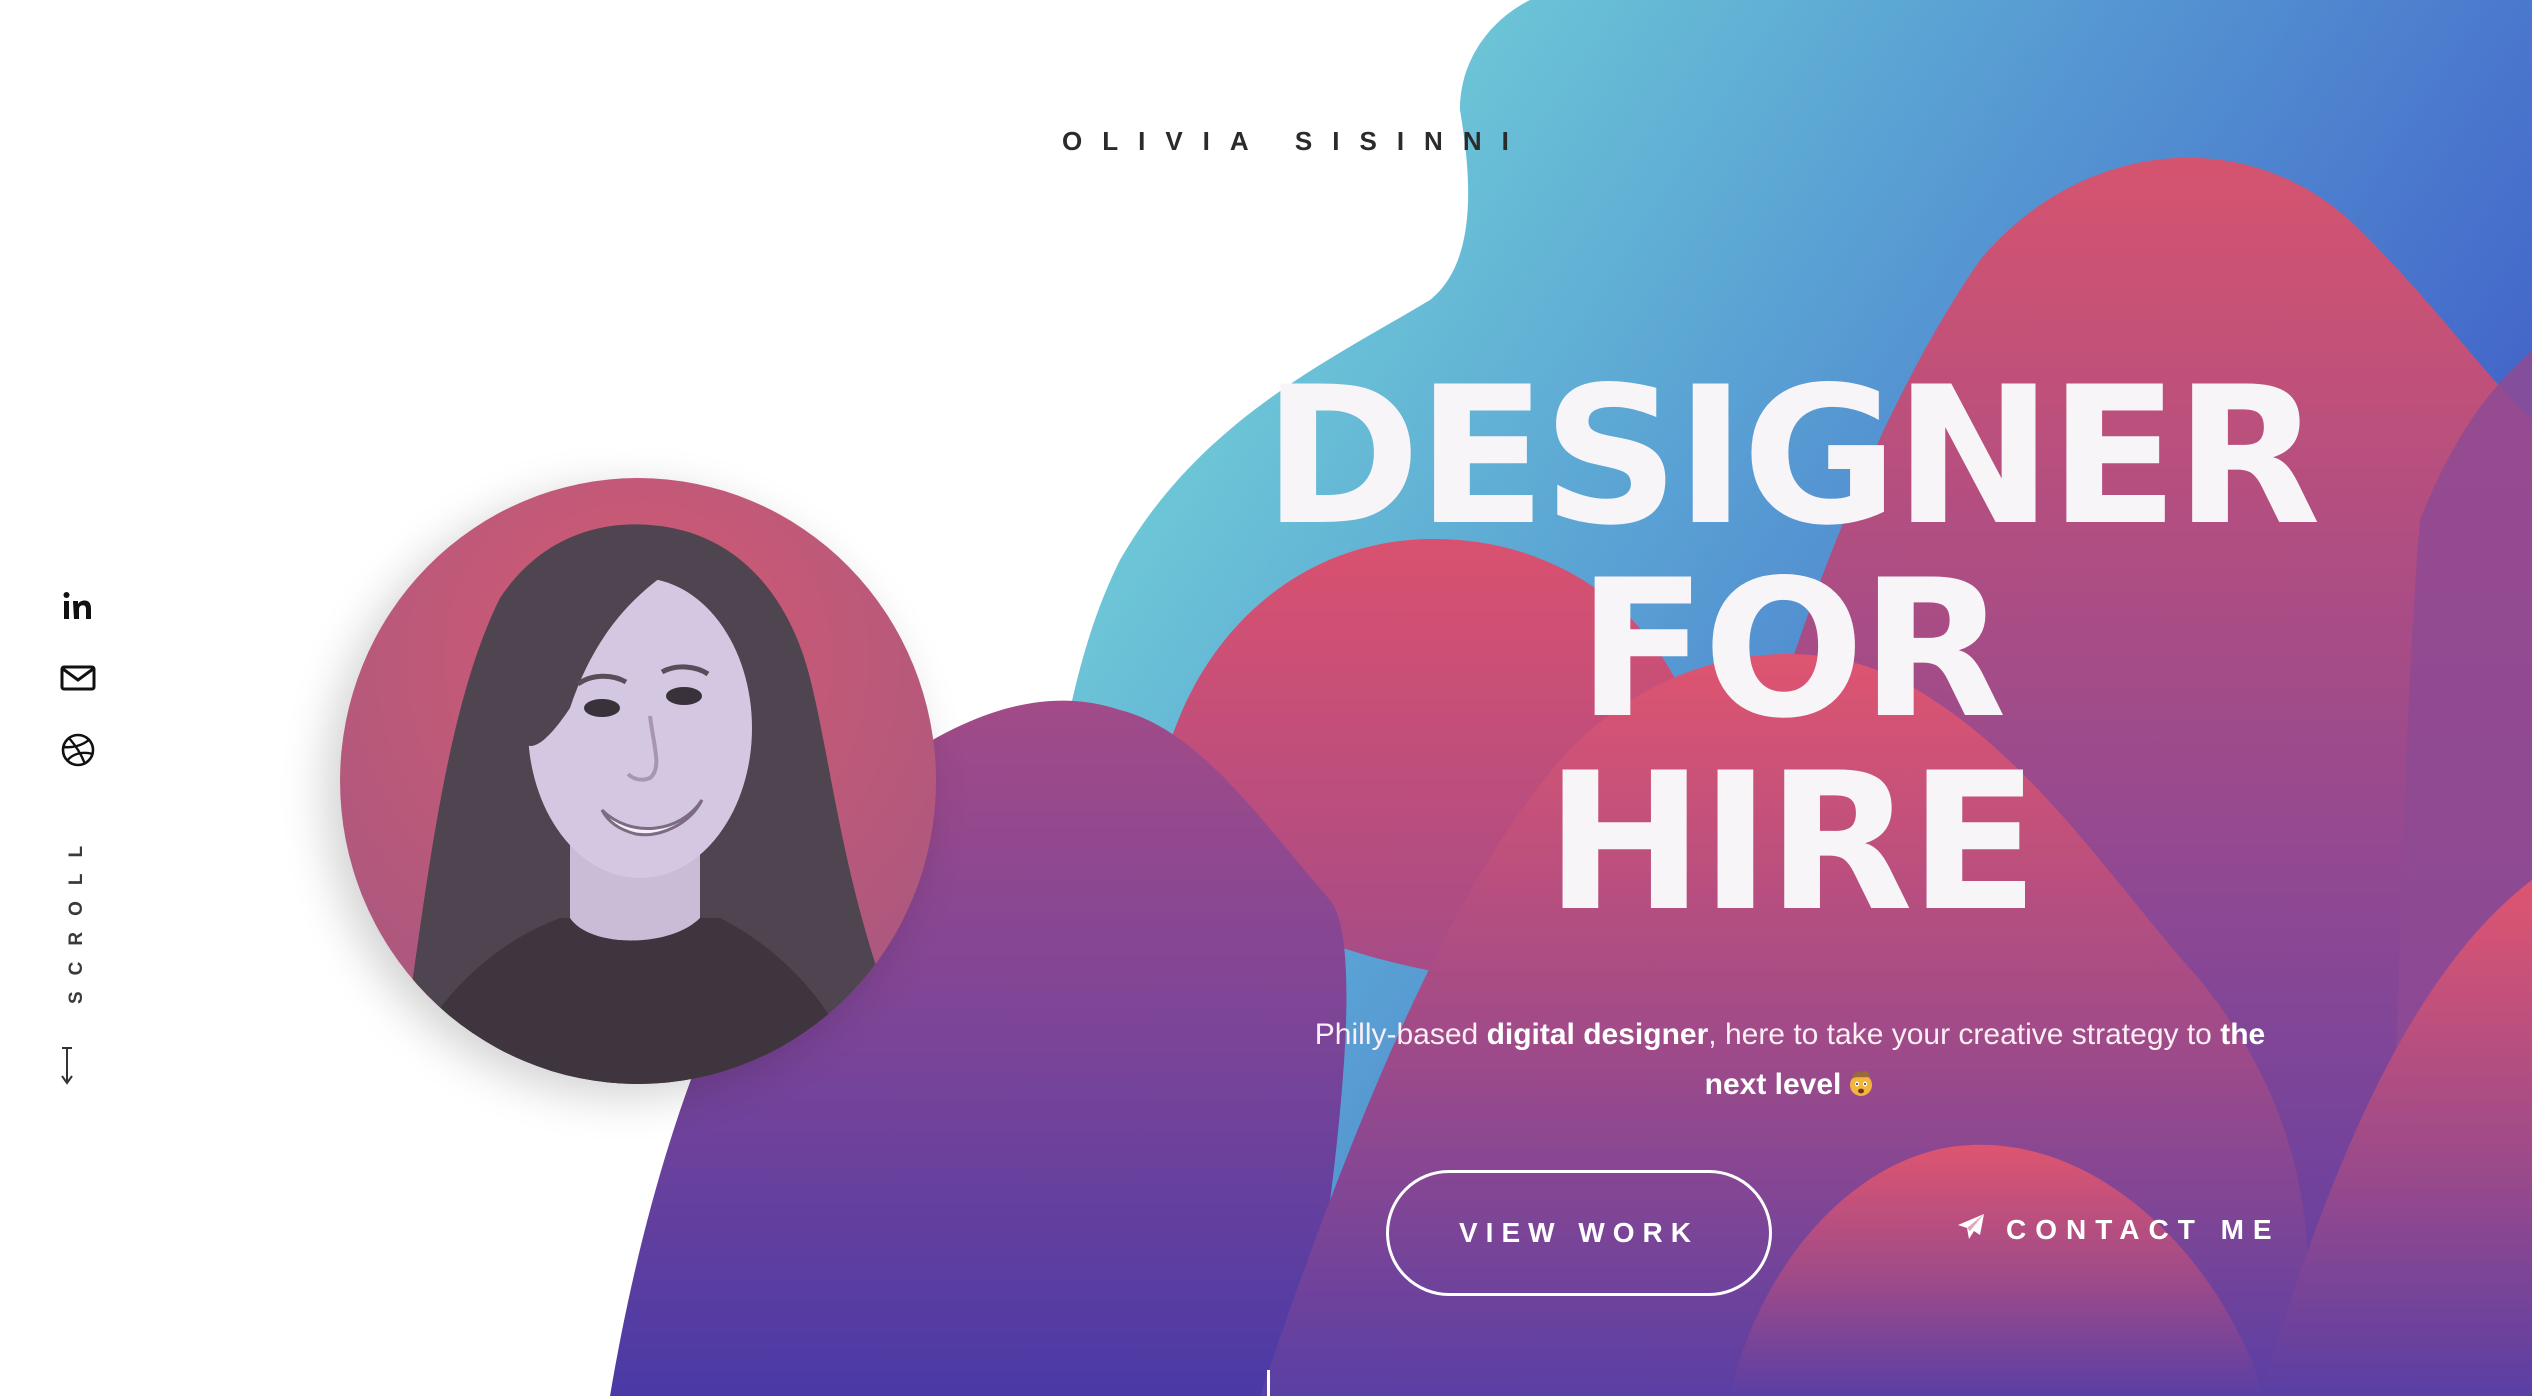 The height and width of the screenshot is (1396, 2532). What do you see at coordinates (77, 917) in the screenshot?
I see `scroll-label: SCROLL` at bounding box center [77, 917].